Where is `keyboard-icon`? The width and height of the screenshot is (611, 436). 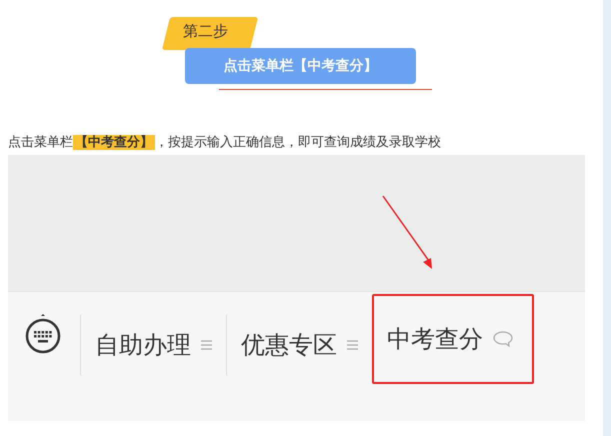 keyboard-icon is located at coordinates (43, 334).